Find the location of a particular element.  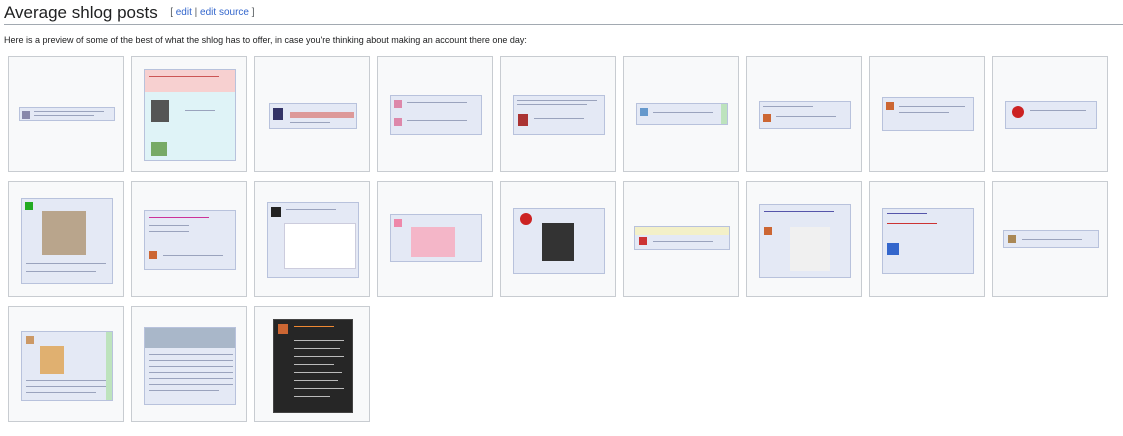

section-title: Average shlog posts is located at coordinates (81, 12).